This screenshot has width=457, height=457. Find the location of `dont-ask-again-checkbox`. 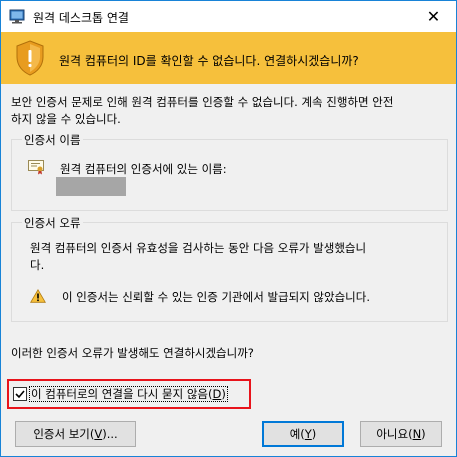

dont-ask-again-checkbox is located at coordinates (20, 394).